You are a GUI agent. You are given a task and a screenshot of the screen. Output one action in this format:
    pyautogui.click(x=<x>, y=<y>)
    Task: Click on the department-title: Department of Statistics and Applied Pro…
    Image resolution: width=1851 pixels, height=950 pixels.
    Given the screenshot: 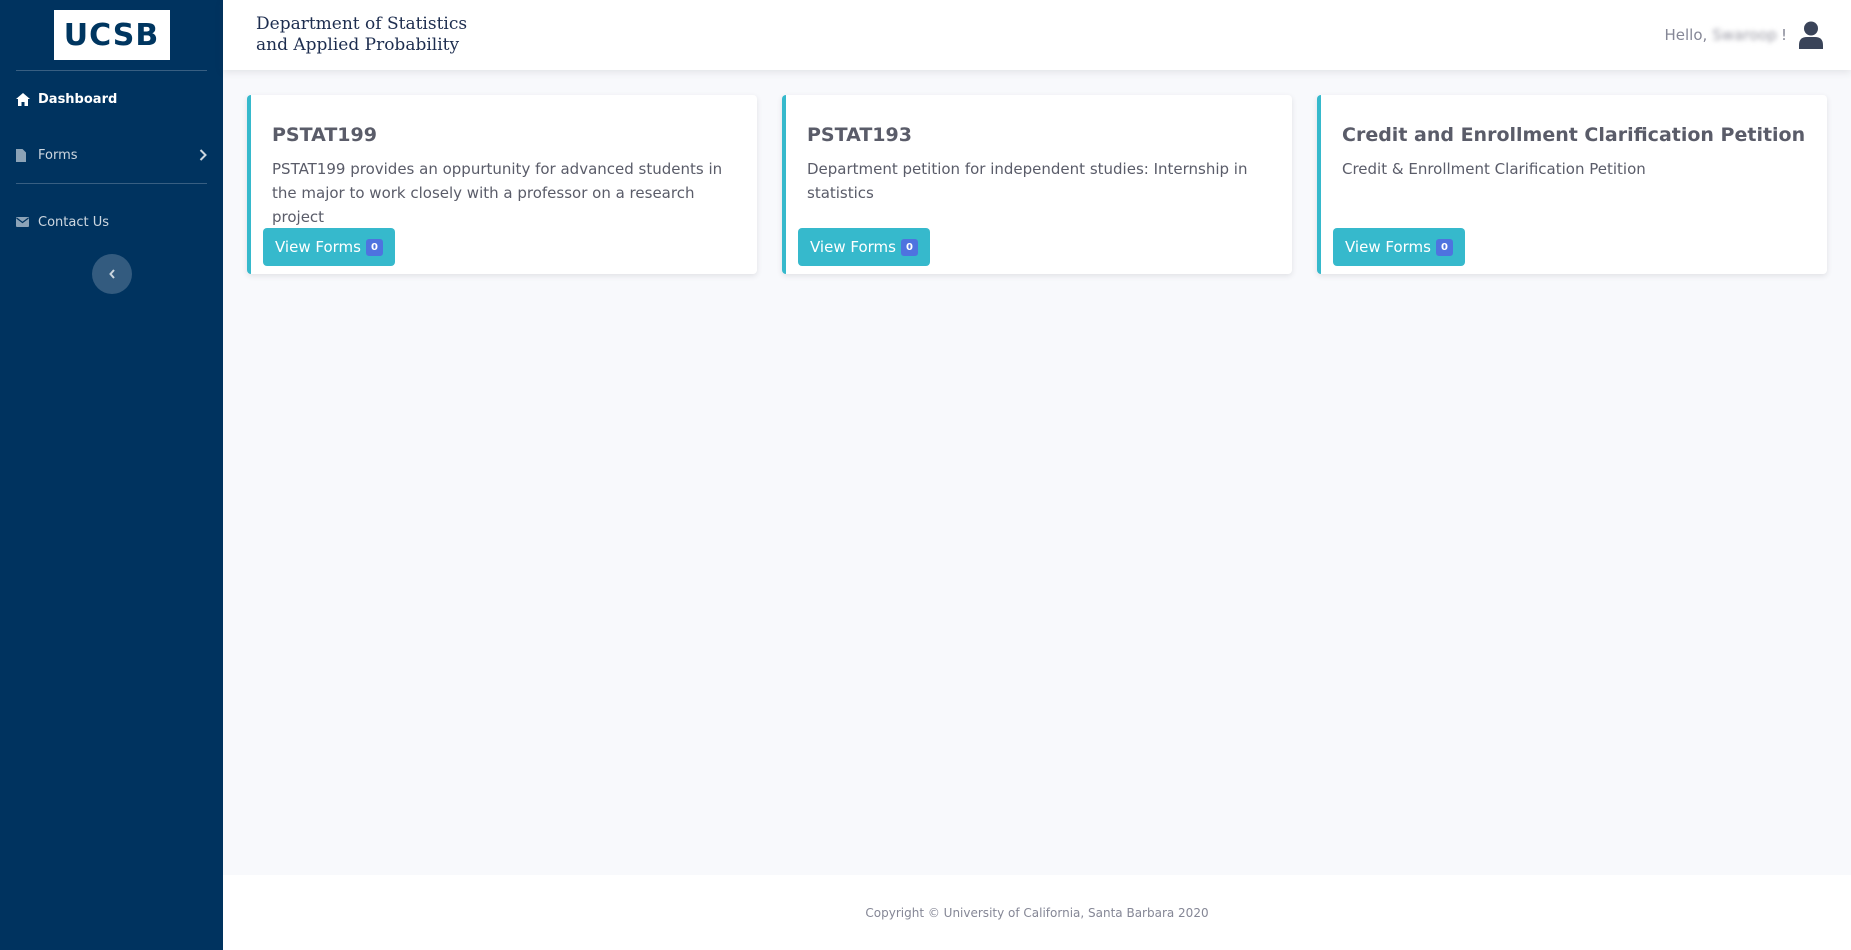 What is the action you would take?
    pyautogui.click(x=361, y=35)
    